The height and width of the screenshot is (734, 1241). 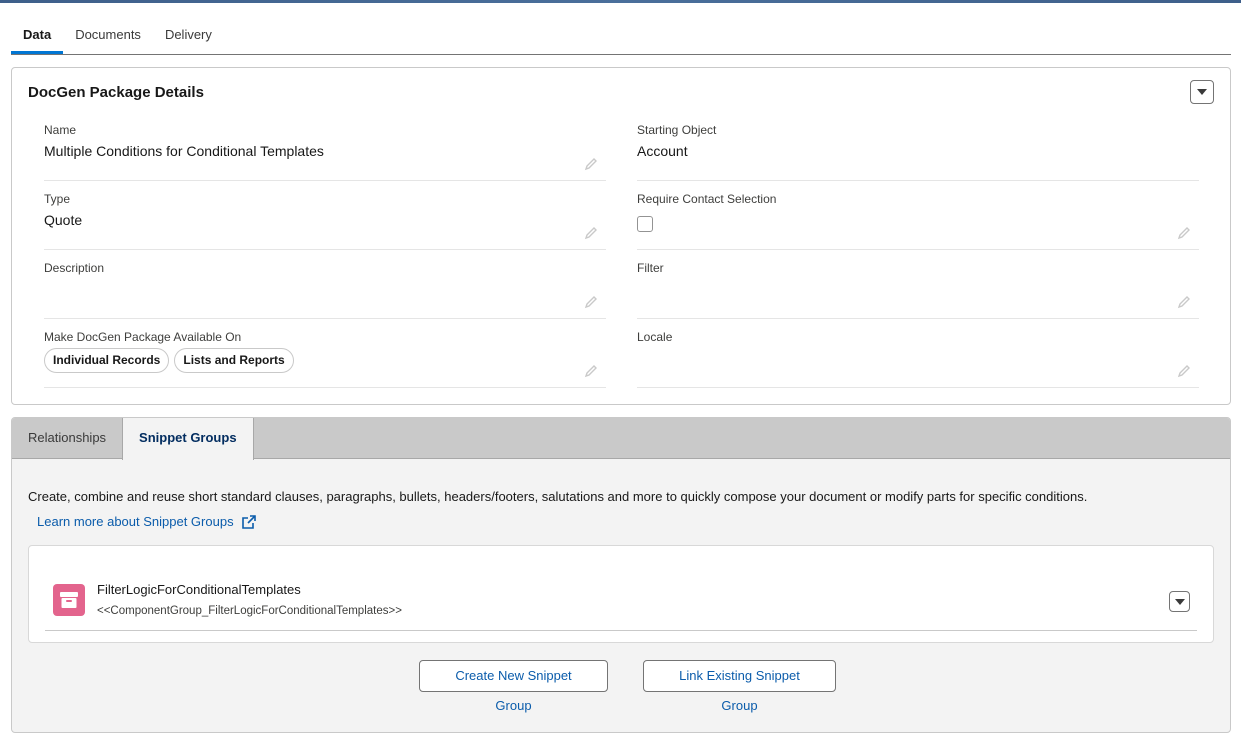 I want to click on field-value: Quote, so click(x=63, y=220).